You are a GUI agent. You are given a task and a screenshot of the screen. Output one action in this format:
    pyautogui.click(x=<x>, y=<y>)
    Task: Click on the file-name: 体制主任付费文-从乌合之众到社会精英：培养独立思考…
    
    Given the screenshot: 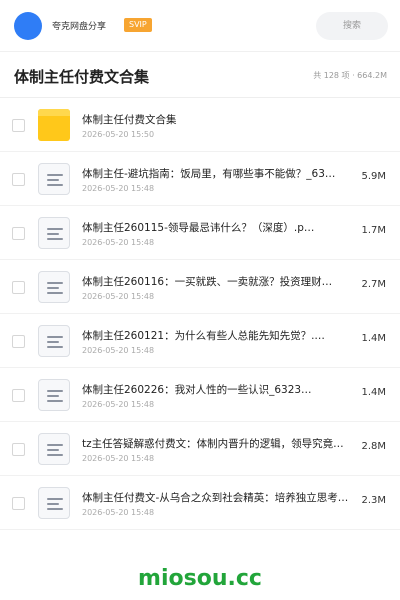 What is the action you would take?
    pyautogui.click(x=215, y=498)
    